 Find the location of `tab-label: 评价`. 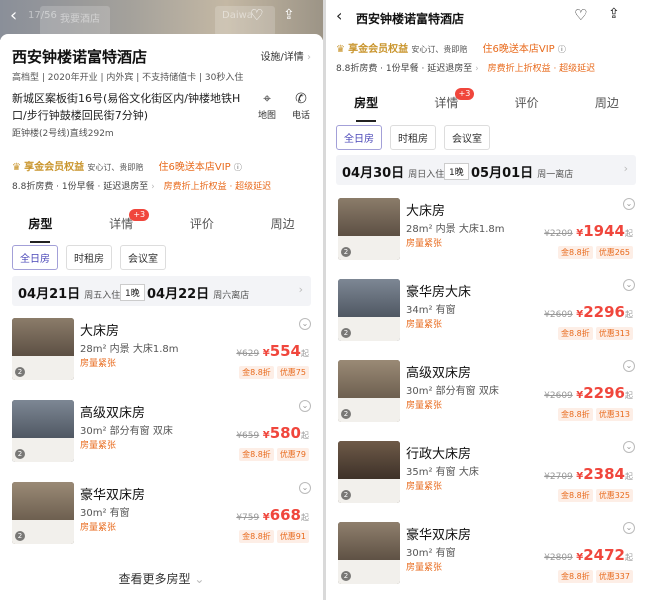

tab-label: 评价 is located at coordinates (526, 103).